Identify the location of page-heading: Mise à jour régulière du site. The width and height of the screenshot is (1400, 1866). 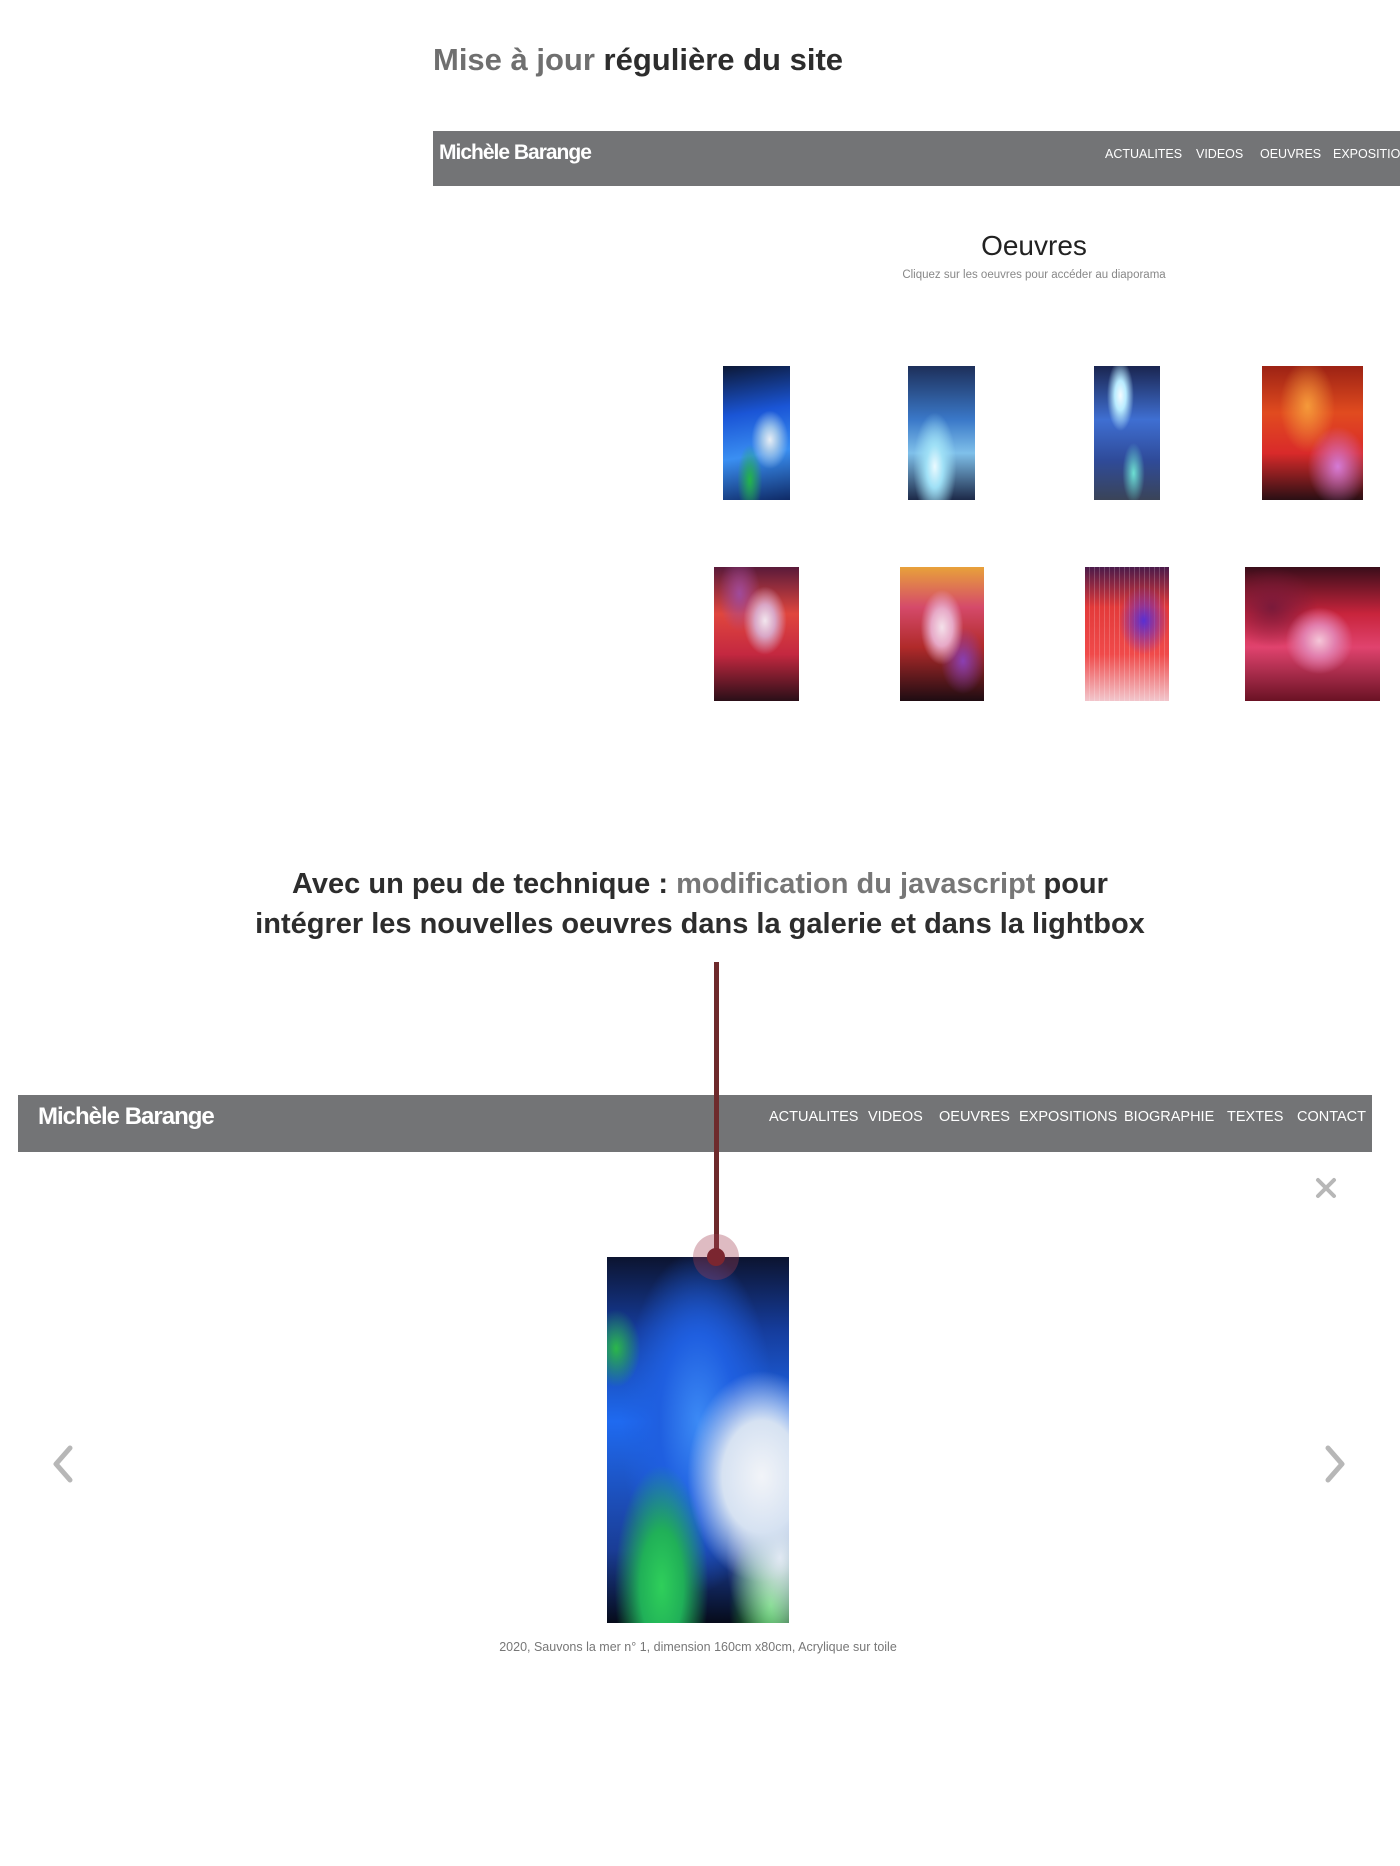
(638, 60).